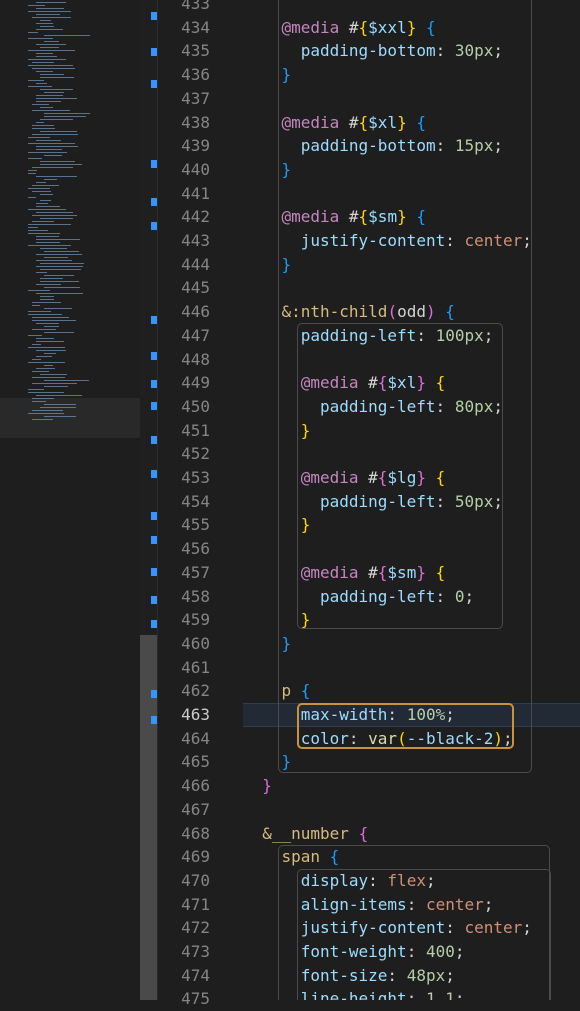  I want to click on line-number: 436, so click(195, 75).